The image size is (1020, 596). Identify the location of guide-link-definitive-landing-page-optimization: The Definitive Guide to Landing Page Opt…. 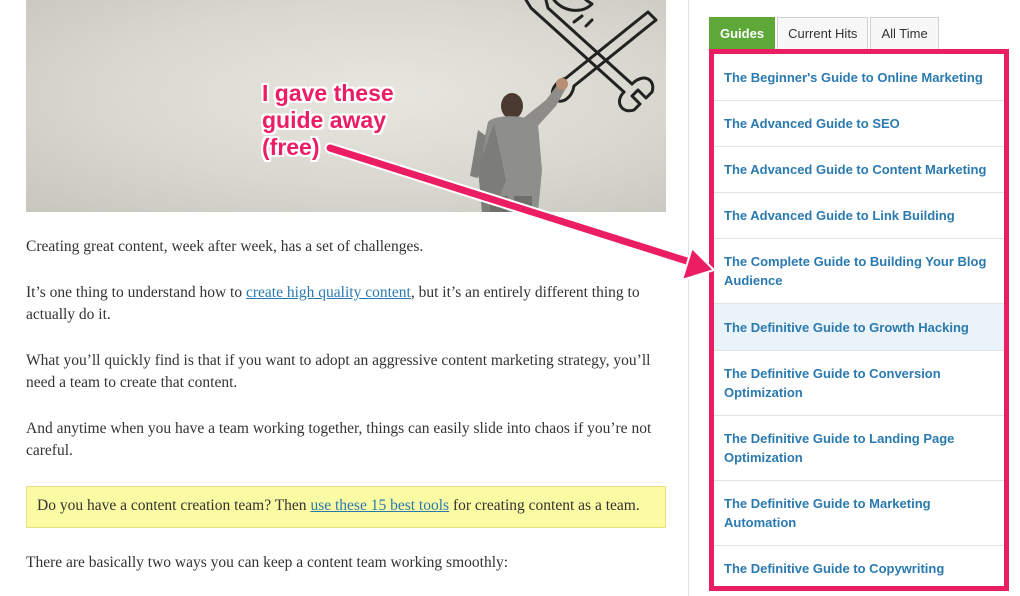
(859, 448).